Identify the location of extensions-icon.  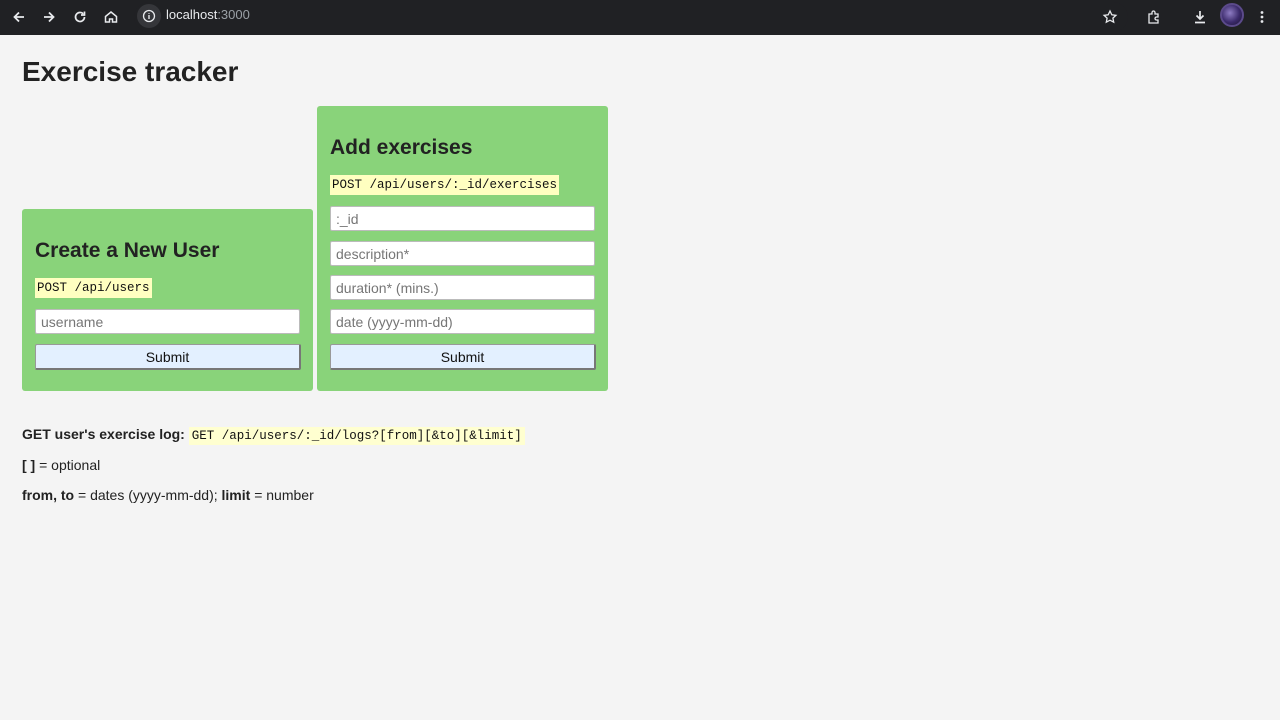
(1154, 17).